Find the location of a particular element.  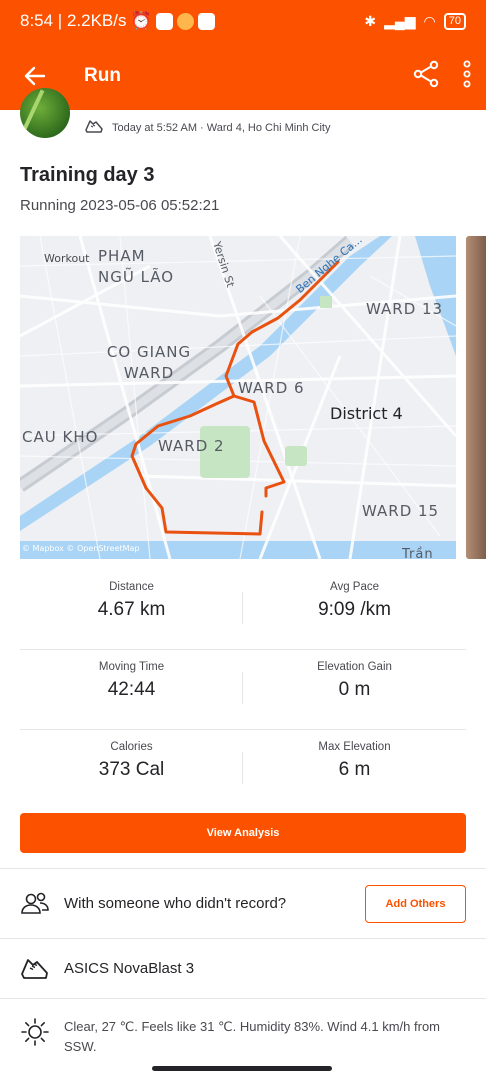

stat-label: Elevation Gain is located at coordinates (354, 667).